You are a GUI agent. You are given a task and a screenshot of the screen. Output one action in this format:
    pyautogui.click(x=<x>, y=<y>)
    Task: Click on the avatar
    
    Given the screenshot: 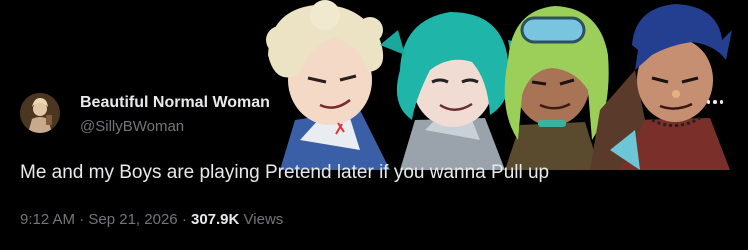 What is the action you would take?
    pyautogui.click(x=40, y=113)
    